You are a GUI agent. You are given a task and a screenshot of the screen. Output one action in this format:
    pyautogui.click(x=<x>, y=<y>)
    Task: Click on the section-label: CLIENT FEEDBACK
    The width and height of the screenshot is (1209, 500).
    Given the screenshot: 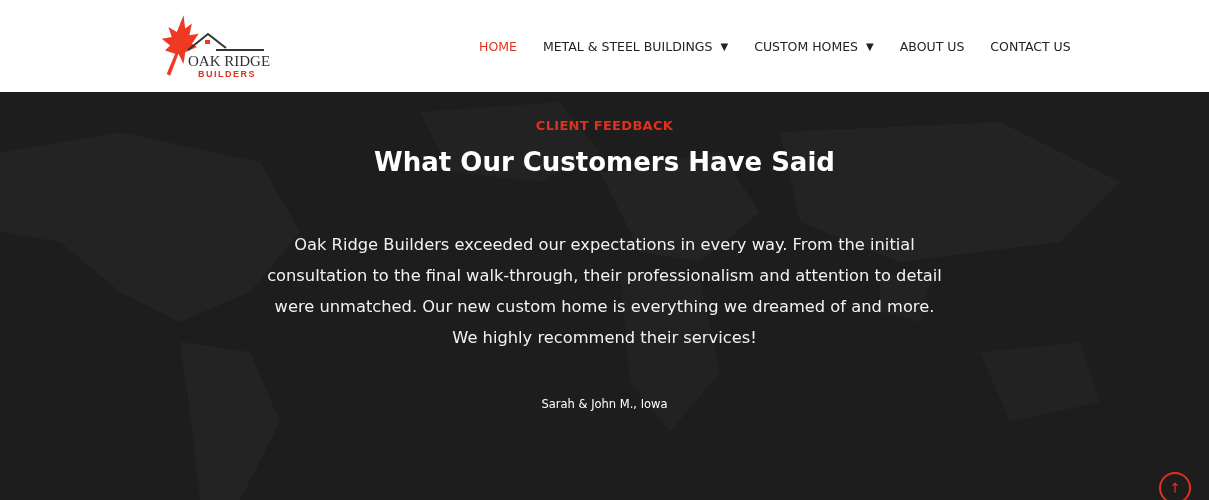 What is the action you would take?
    pyautogui.click(x=604, y=125)
    